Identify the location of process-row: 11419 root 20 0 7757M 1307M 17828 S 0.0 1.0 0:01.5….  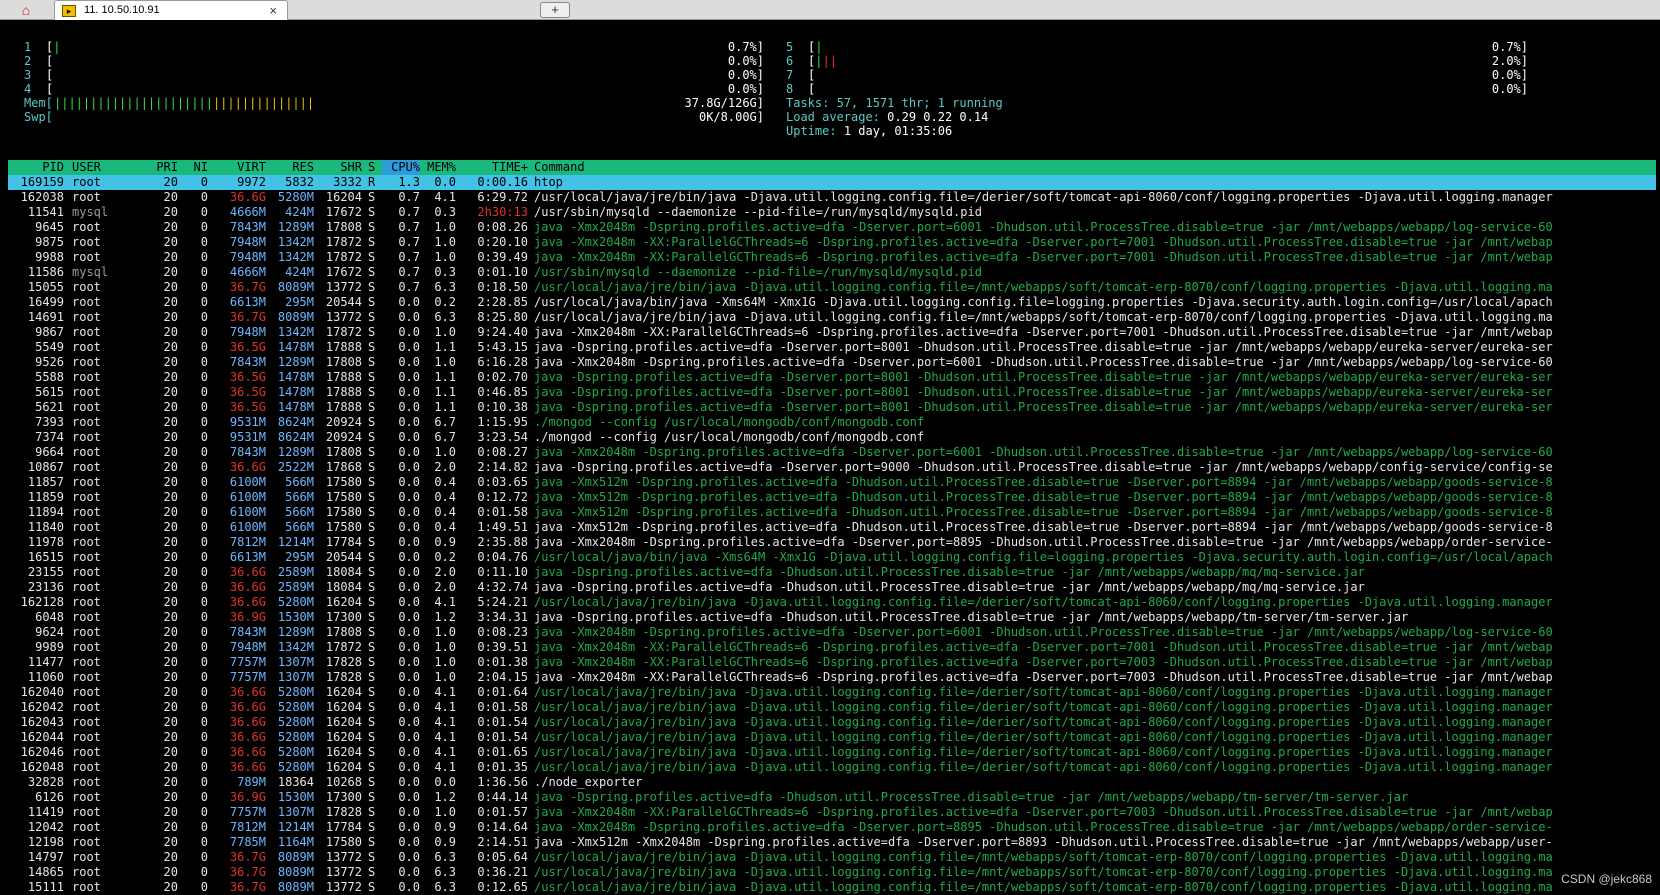
(832, 812).